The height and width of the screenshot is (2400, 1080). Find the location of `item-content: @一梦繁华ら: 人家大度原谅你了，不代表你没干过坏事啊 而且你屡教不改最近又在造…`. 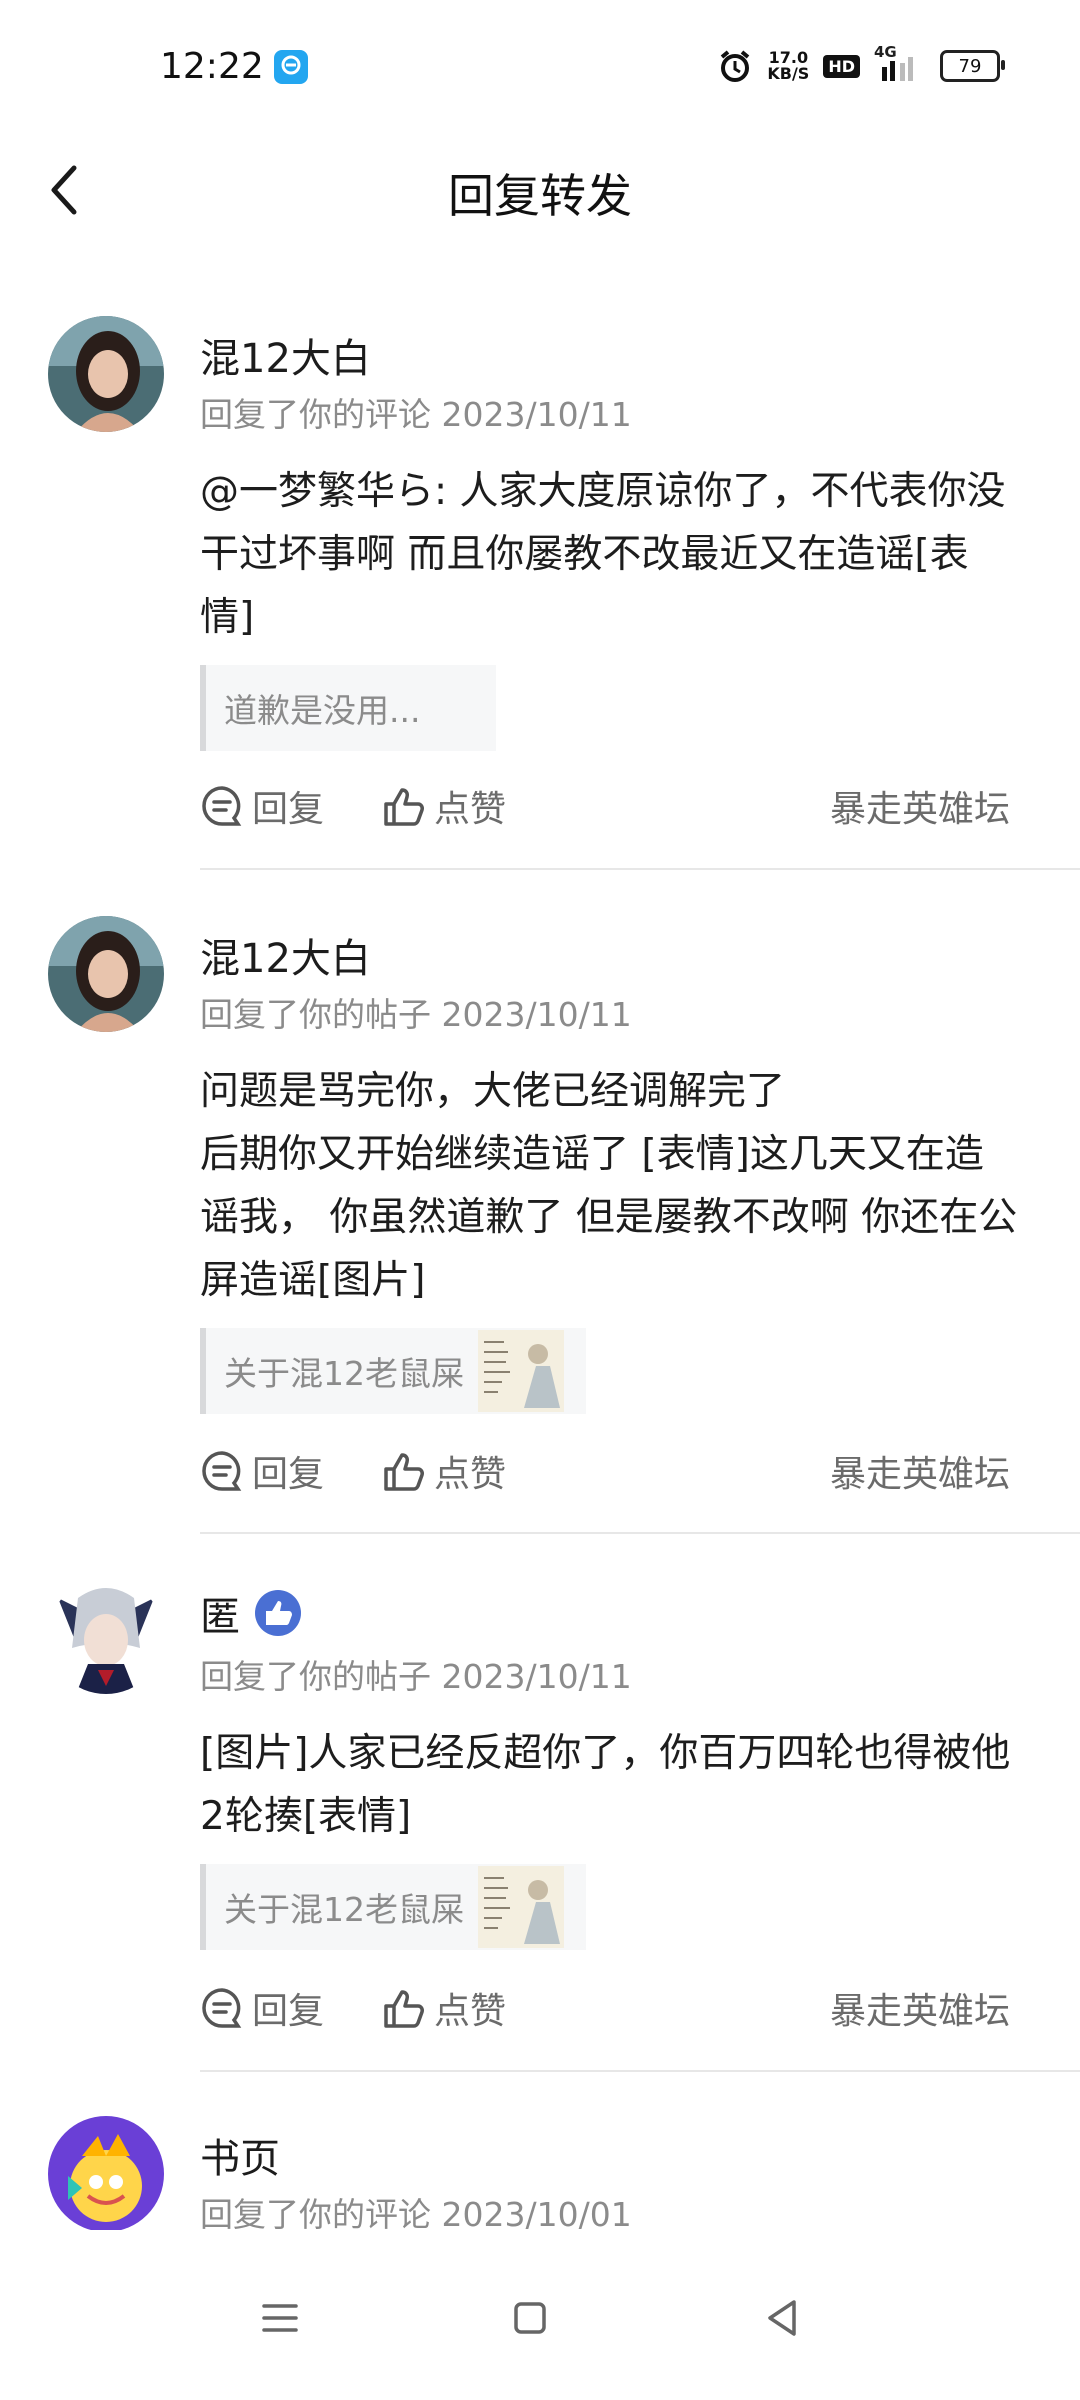

item-content: @一梦繁华ら: 人家大度原谅你了，不代表你没干过坏事啊 而且你屡教不改最近又在造… is located at coordinates (610, 554).